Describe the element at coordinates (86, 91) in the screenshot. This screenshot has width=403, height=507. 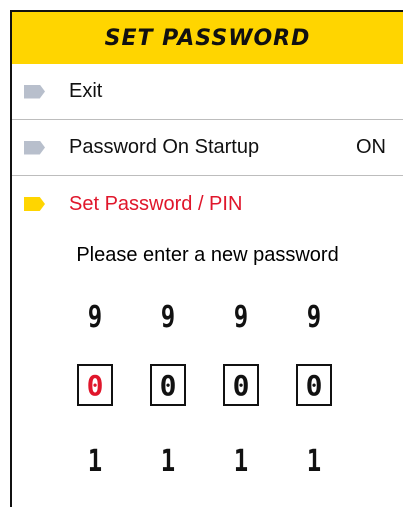
I see `menu-item-exit-label: Exit` at that location.